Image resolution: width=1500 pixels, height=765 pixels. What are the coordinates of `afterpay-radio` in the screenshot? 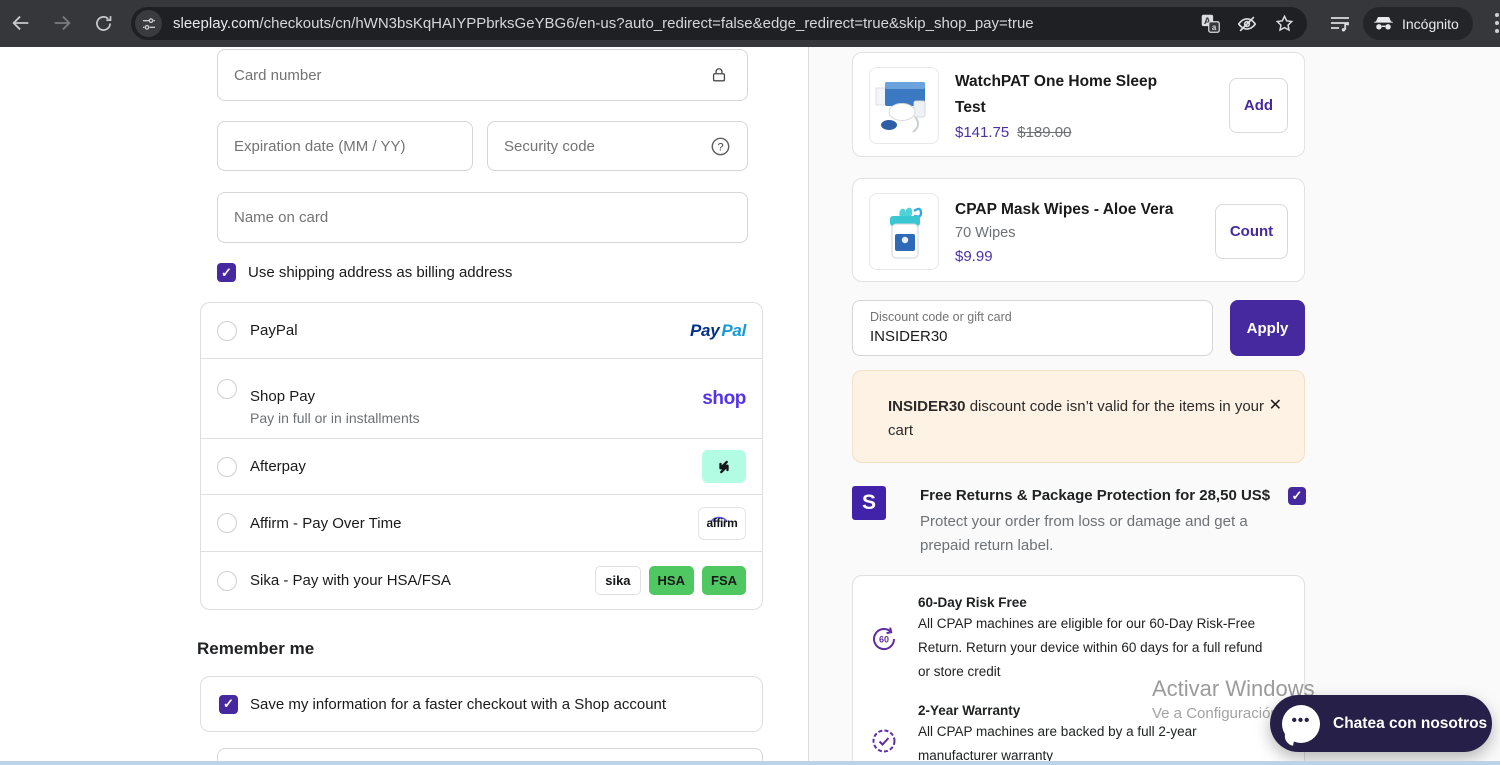 It's located at (227, 466).